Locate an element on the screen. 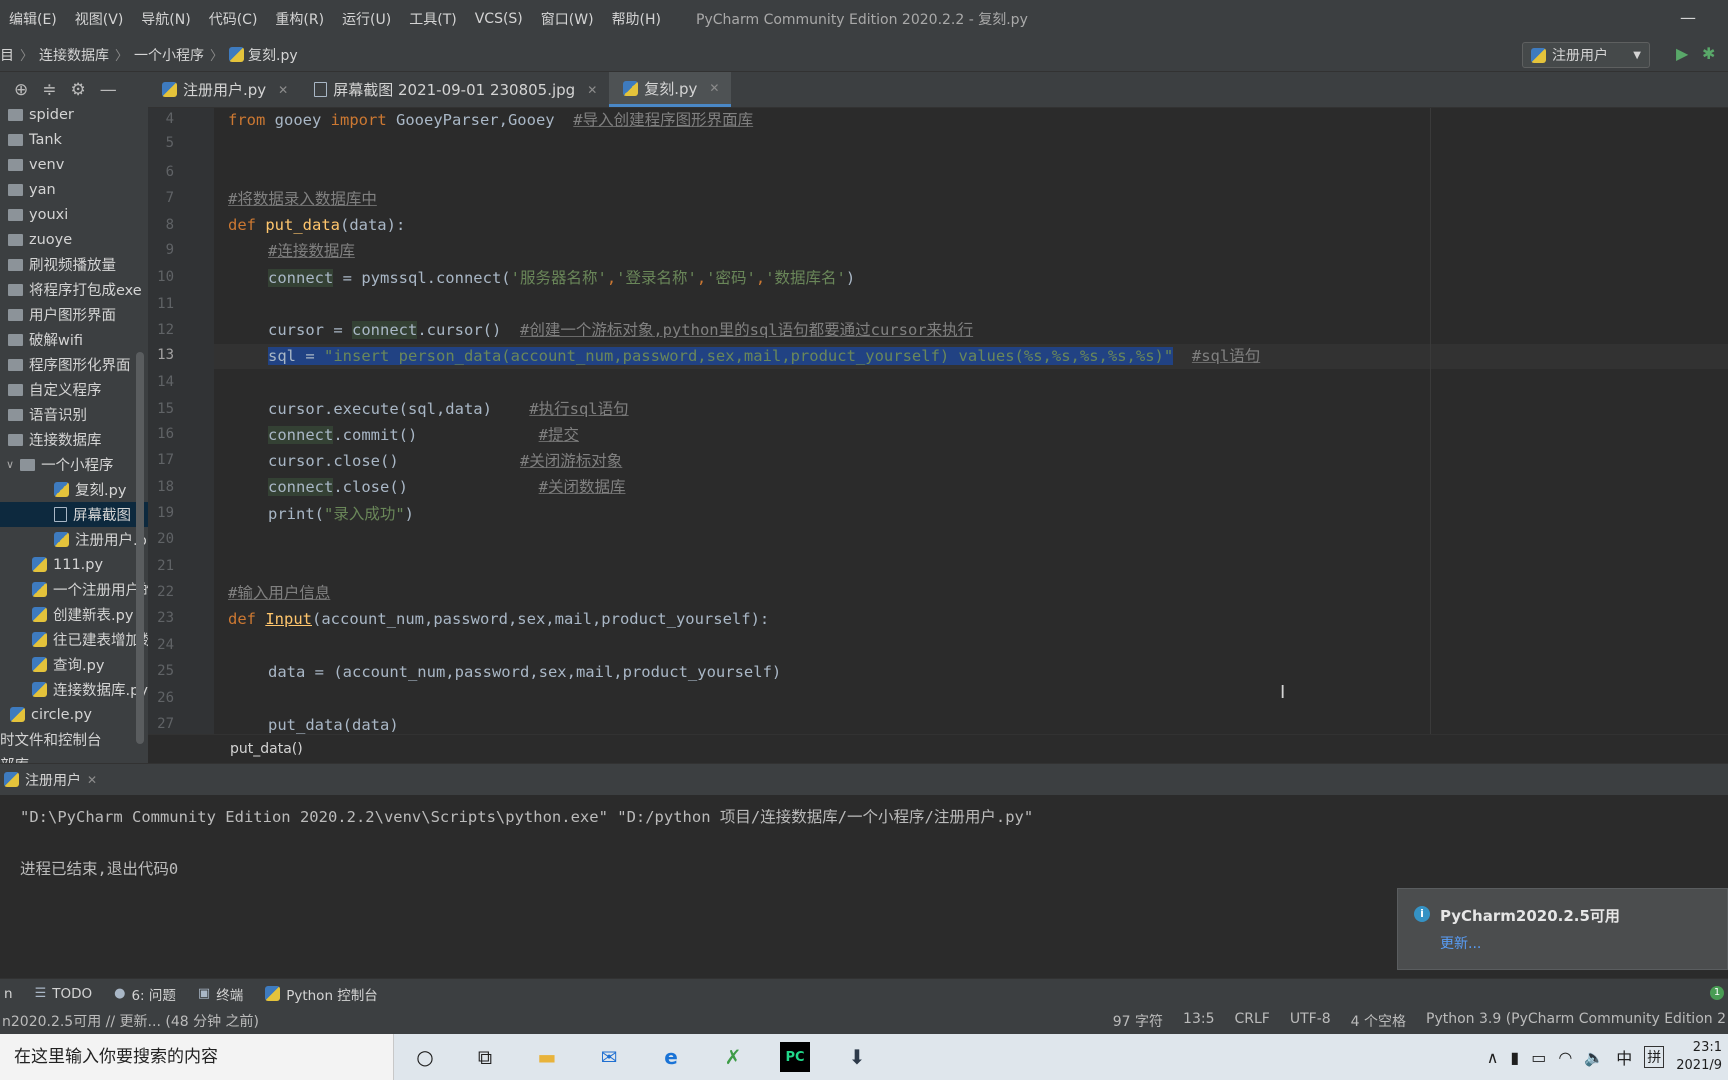 This screenshot has width=1728, height=1080. tree-item: venv is located at coordinates (36, 164).